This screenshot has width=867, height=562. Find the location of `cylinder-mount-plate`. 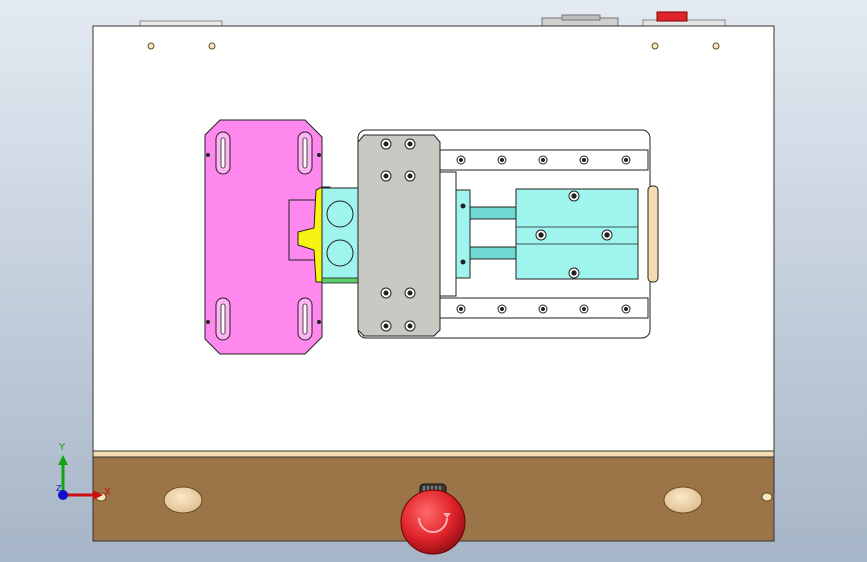

cylinder-mount-plate is located at coordinates (463, 234).